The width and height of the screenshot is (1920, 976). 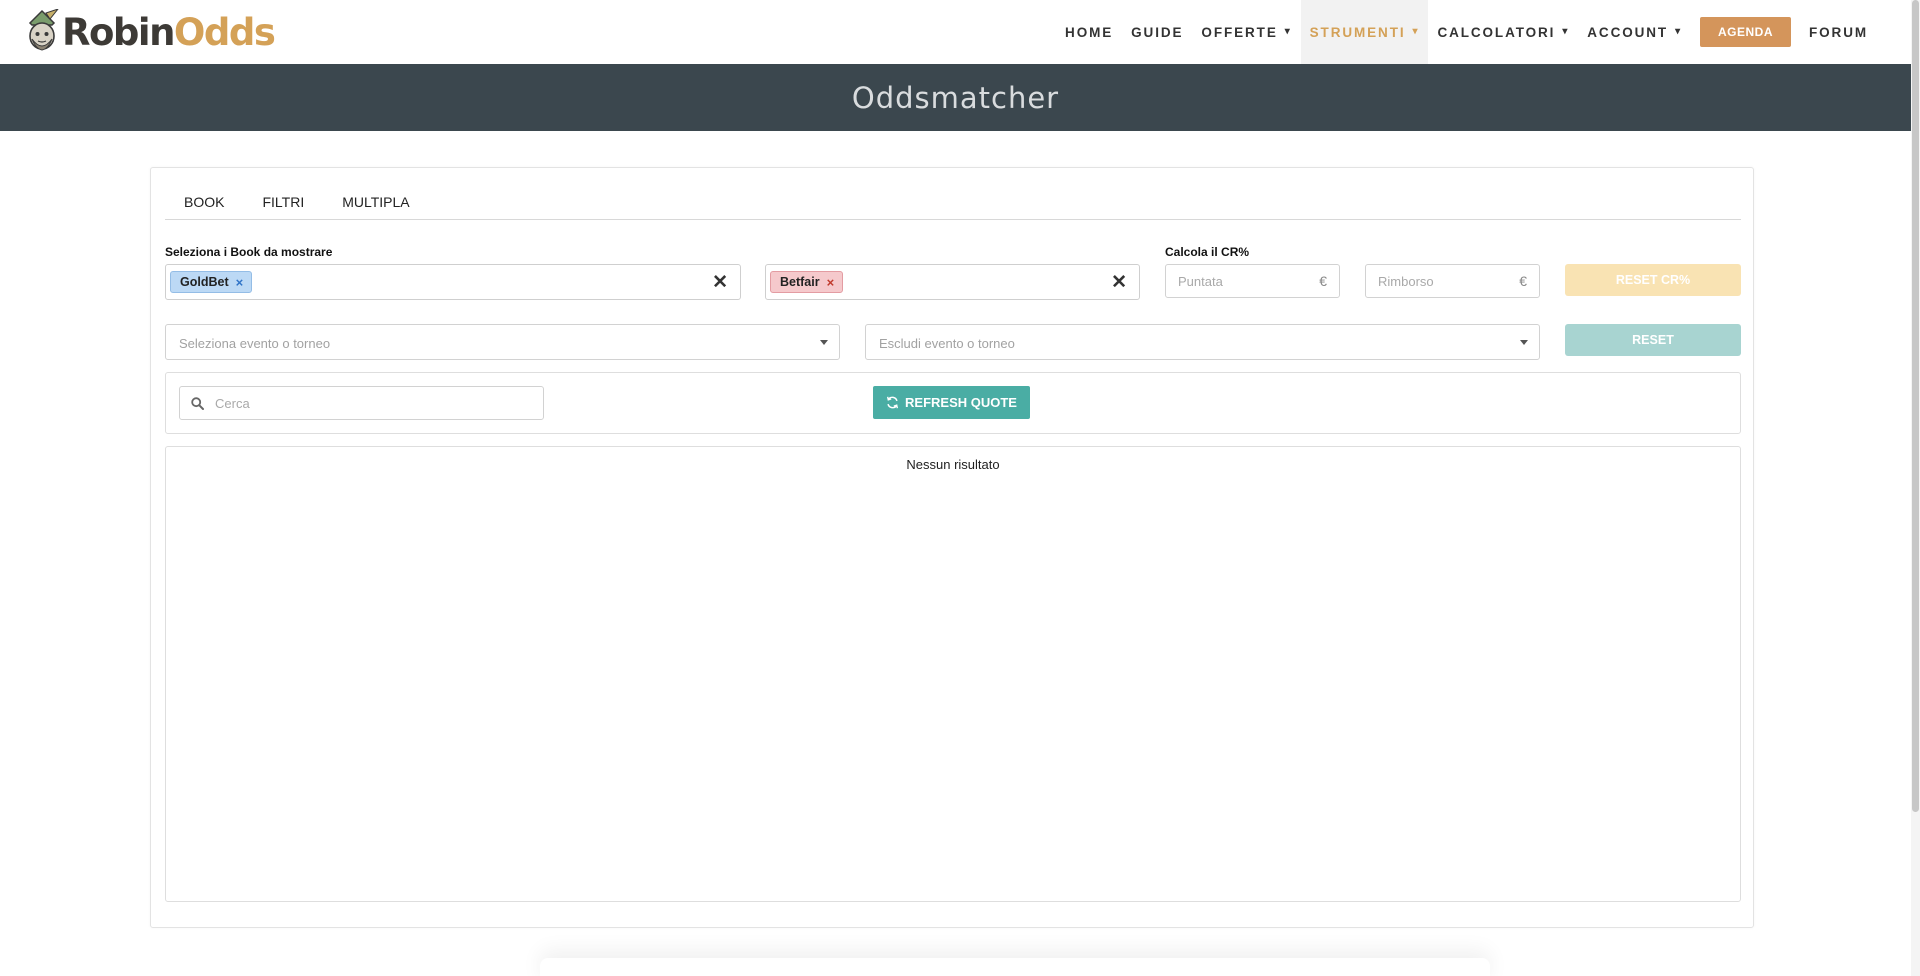 What do you see at coordinates (232, 403) in the screenshot?
I see `search-placeholder: Cerca` at bounding box center [232, 403].